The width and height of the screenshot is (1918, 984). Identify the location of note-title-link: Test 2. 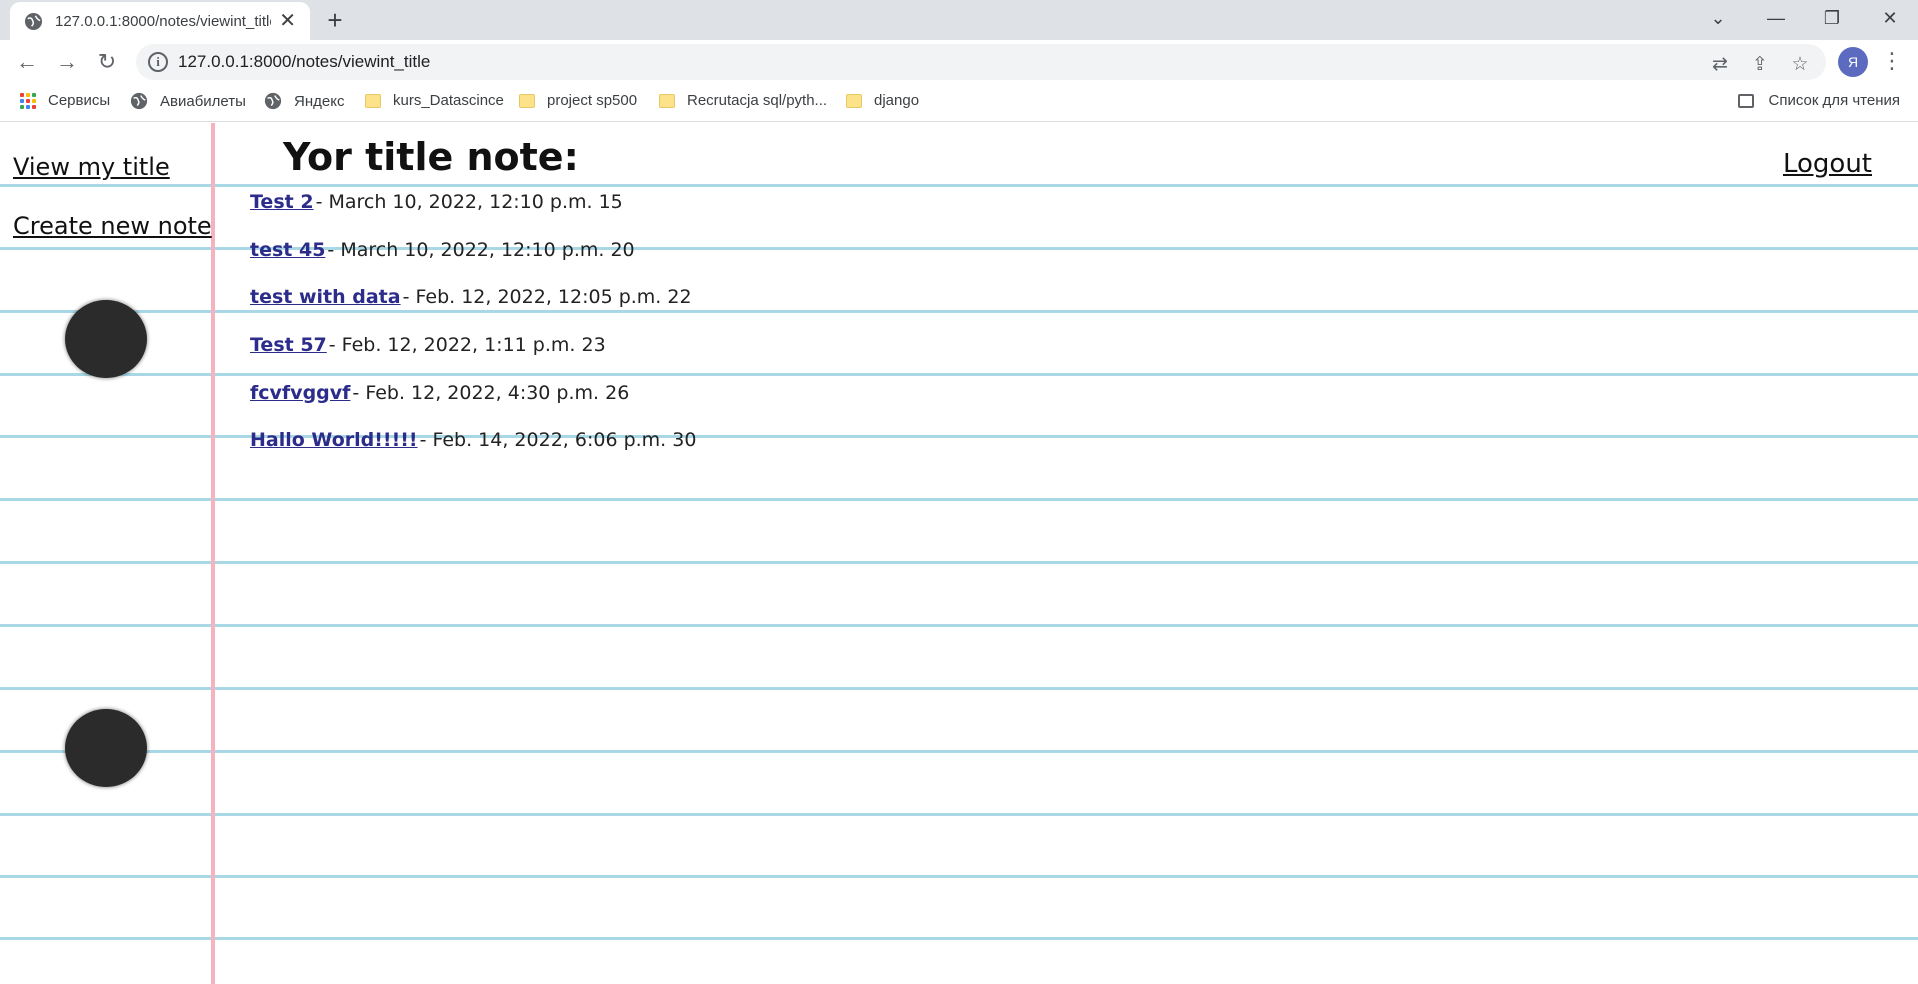
(282, 202).